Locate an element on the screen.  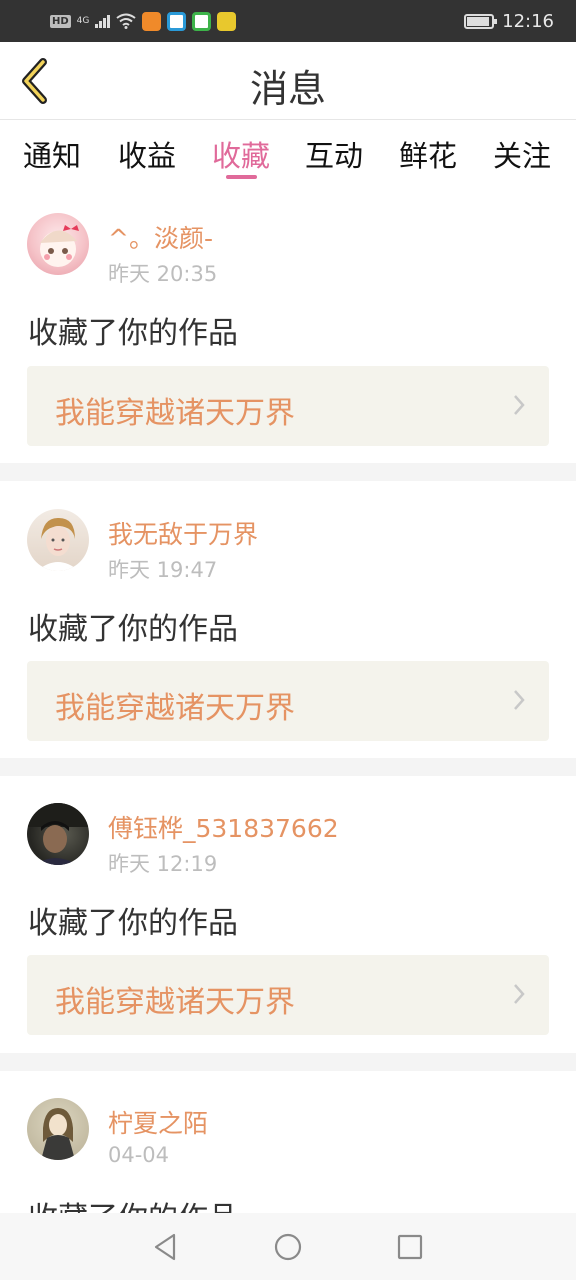
tab-earnings: 收益 is located at coordinates (147, 154).